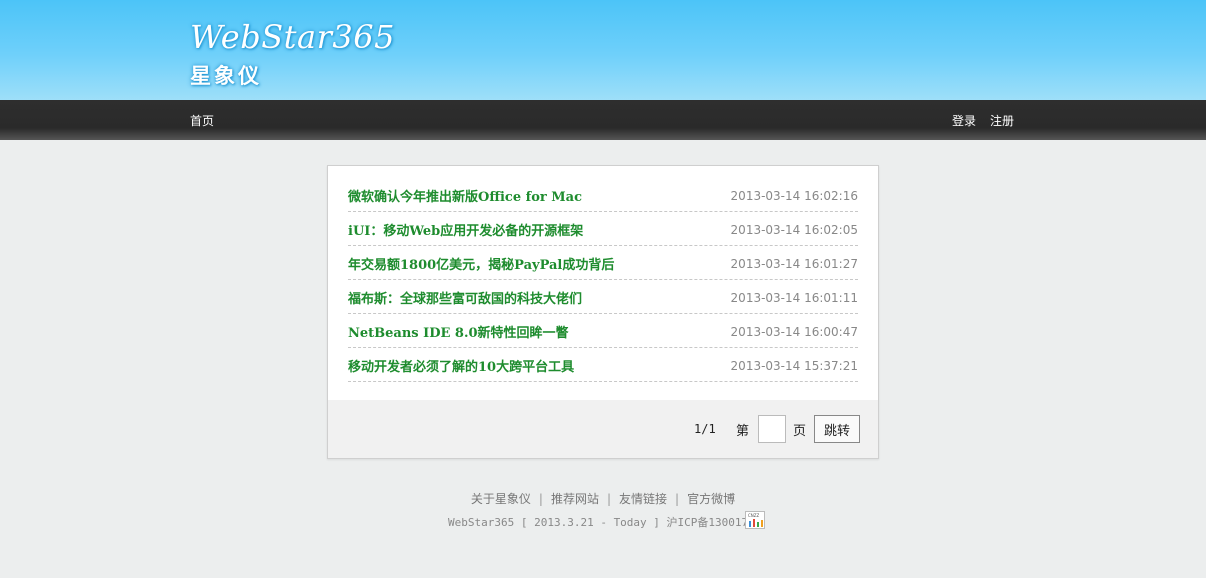 The height and width of the screenshot is (578, 1206). What do you see at coordinates (501, 499) in the screenshot?
I see `footer-link-about: 关于星象仪` at bounding box center [501, 499].